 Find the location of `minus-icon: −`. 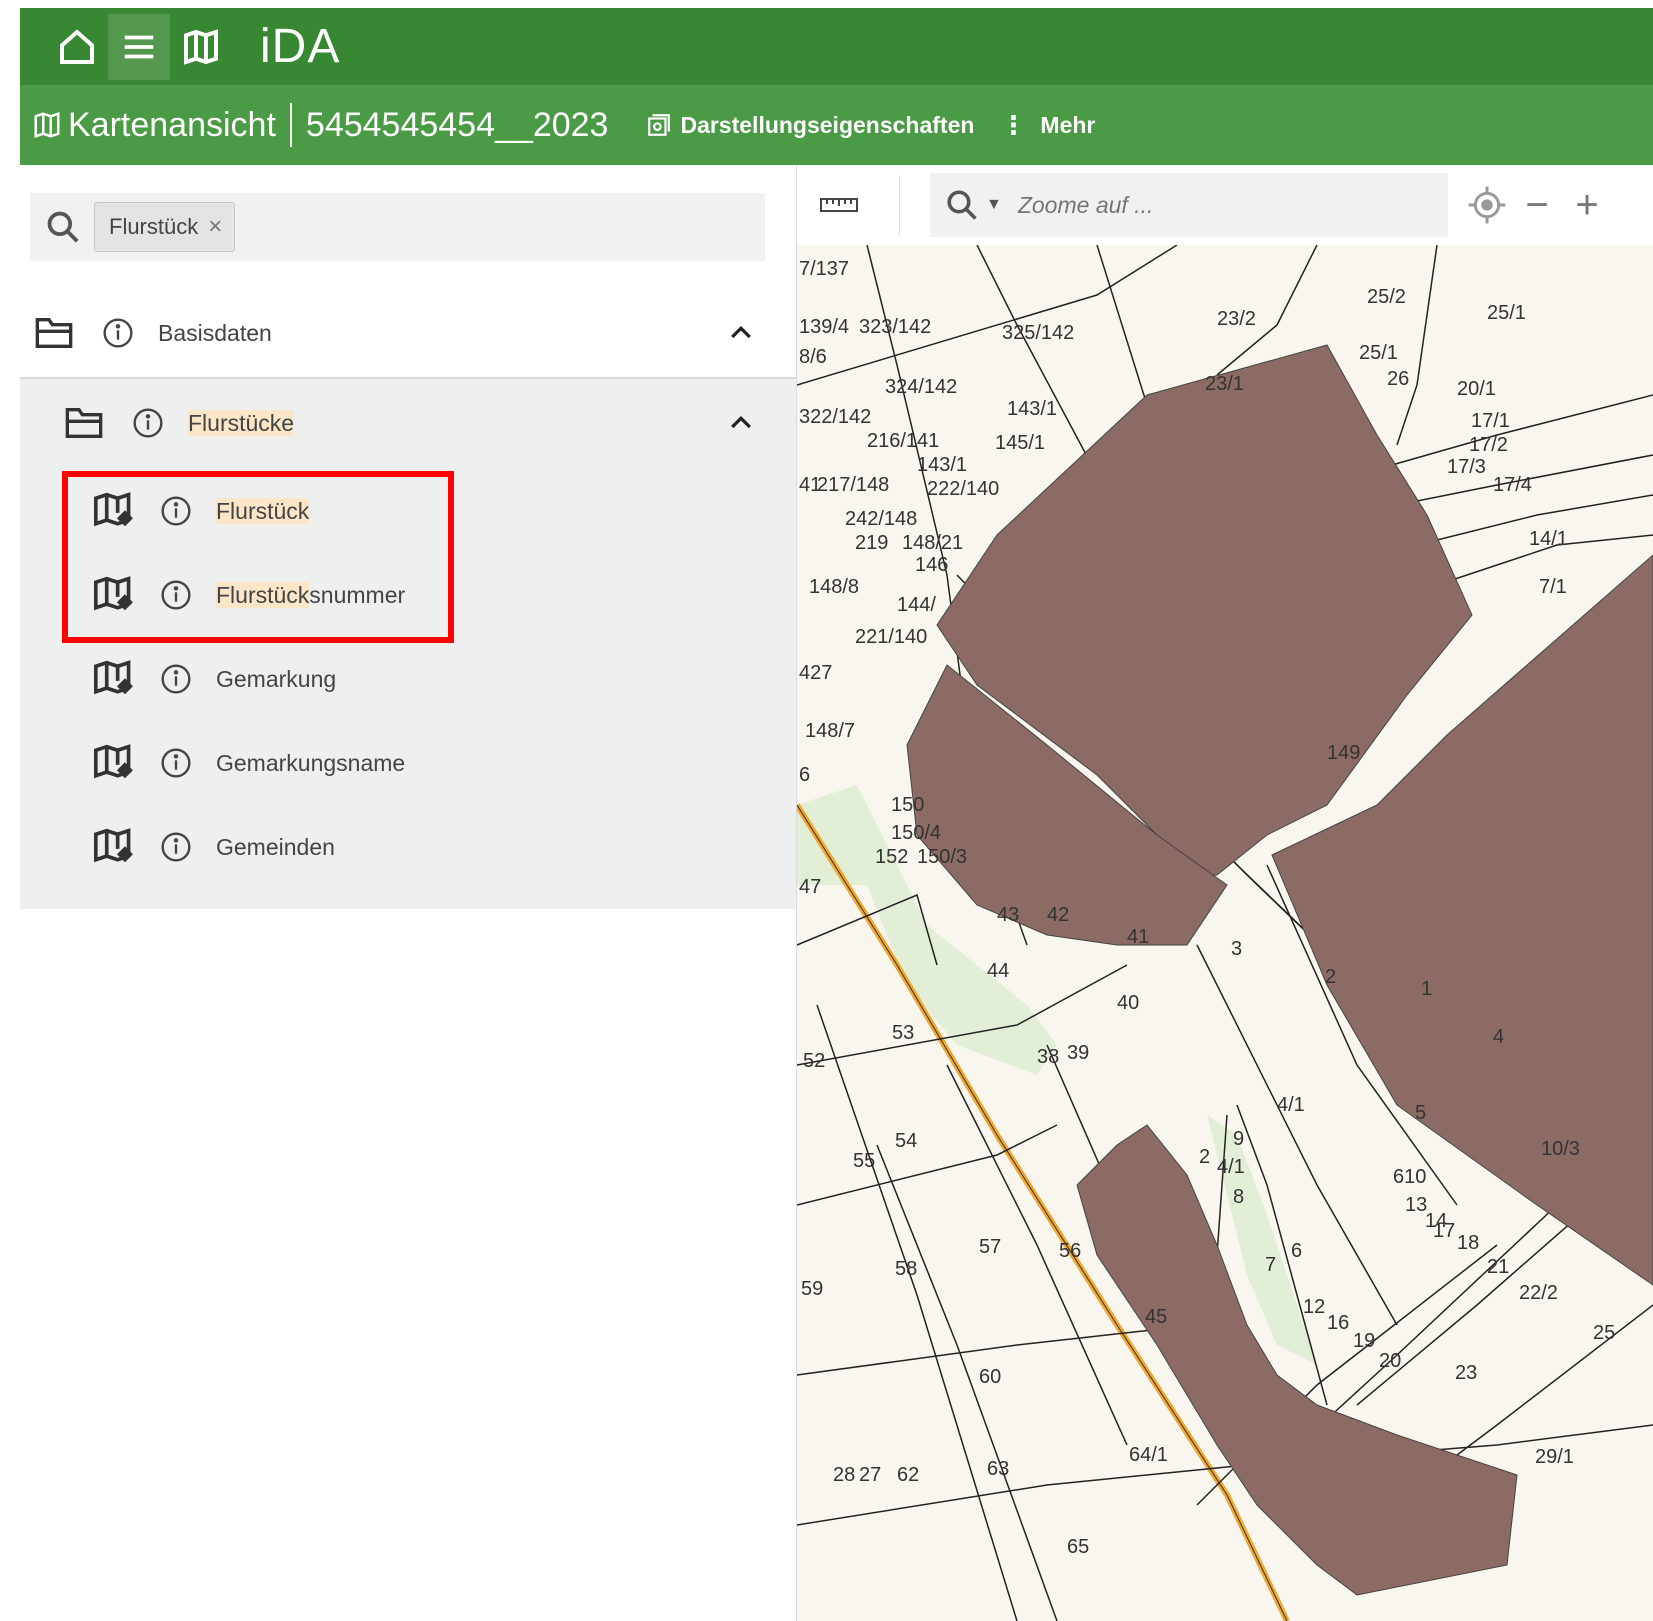

minus-icon: − is located at coordinates (1537, 204).